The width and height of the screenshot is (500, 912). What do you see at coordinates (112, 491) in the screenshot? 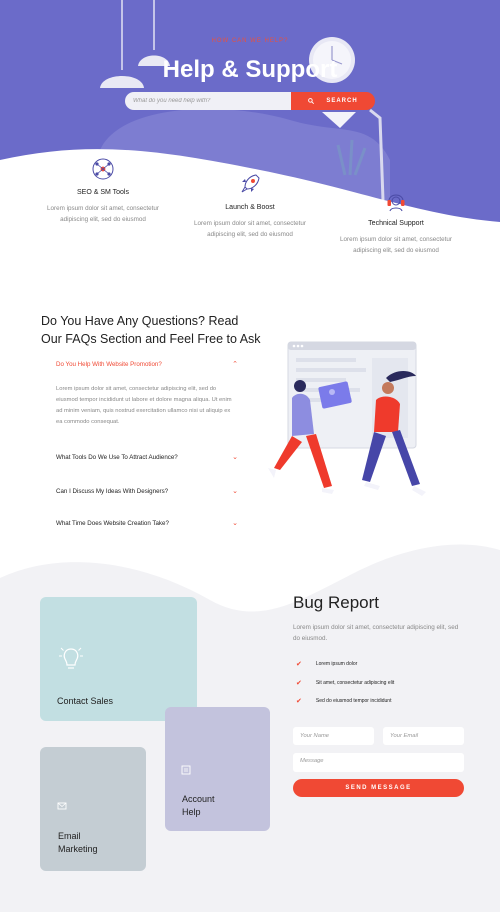
I see `faq-question: Can I Discuss My Ideas With Designers?` at bounding box center [112, 491].